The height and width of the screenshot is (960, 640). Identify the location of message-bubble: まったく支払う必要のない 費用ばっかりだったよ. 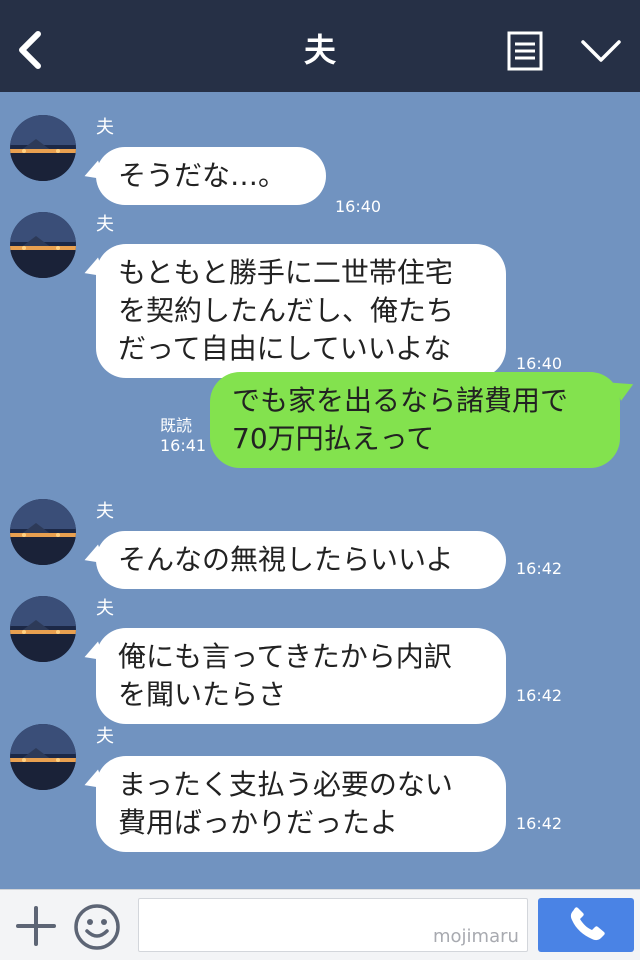
(301, 804).